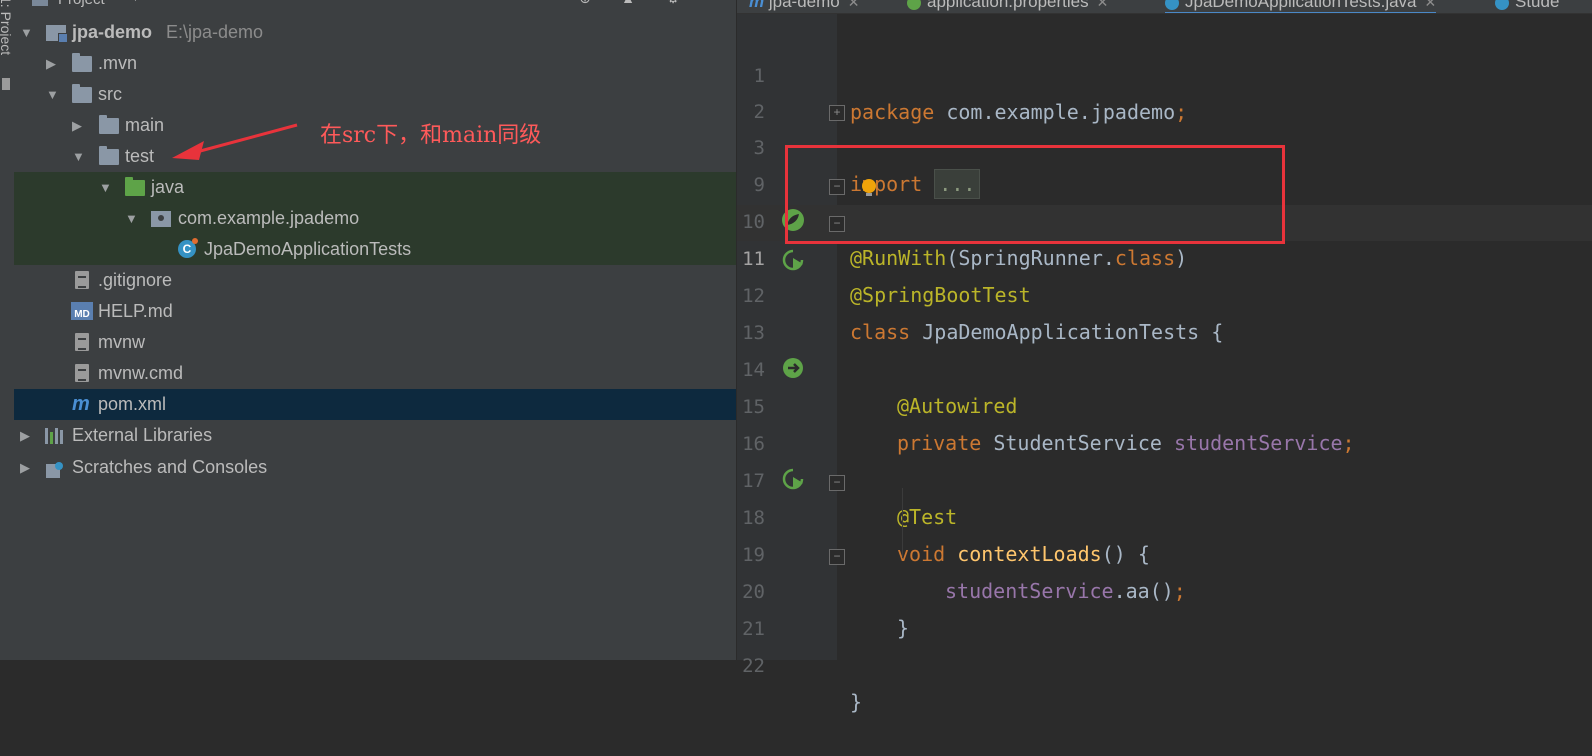 This screenshot has height=756, width=1592. I want to click on tab-application-properties: application.properties ✕, so click(1007, 6).